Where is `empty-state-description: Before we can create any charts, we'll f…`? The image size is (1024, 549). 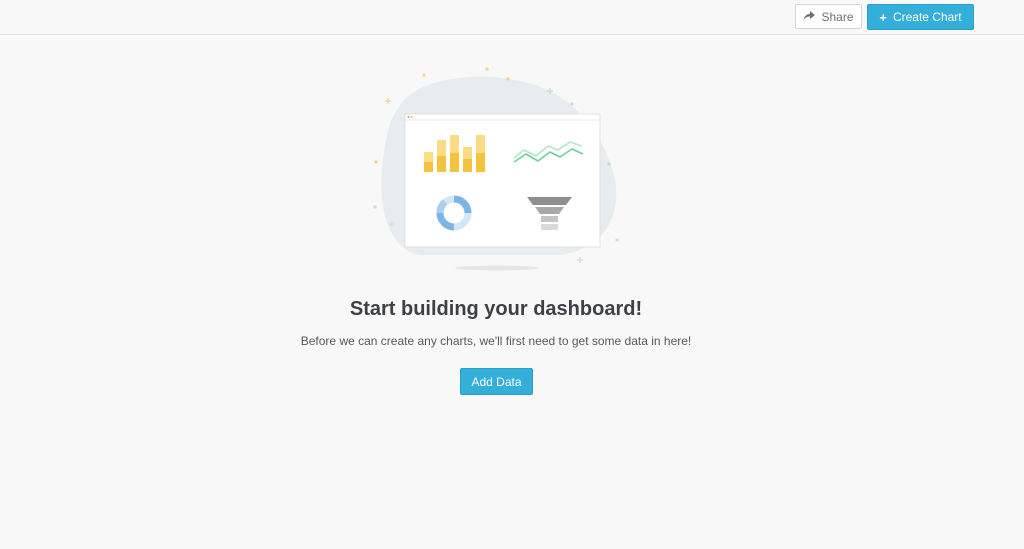 empty-state-description: Before we can create any charts, we'll f… is located at coordinates (496, 341).